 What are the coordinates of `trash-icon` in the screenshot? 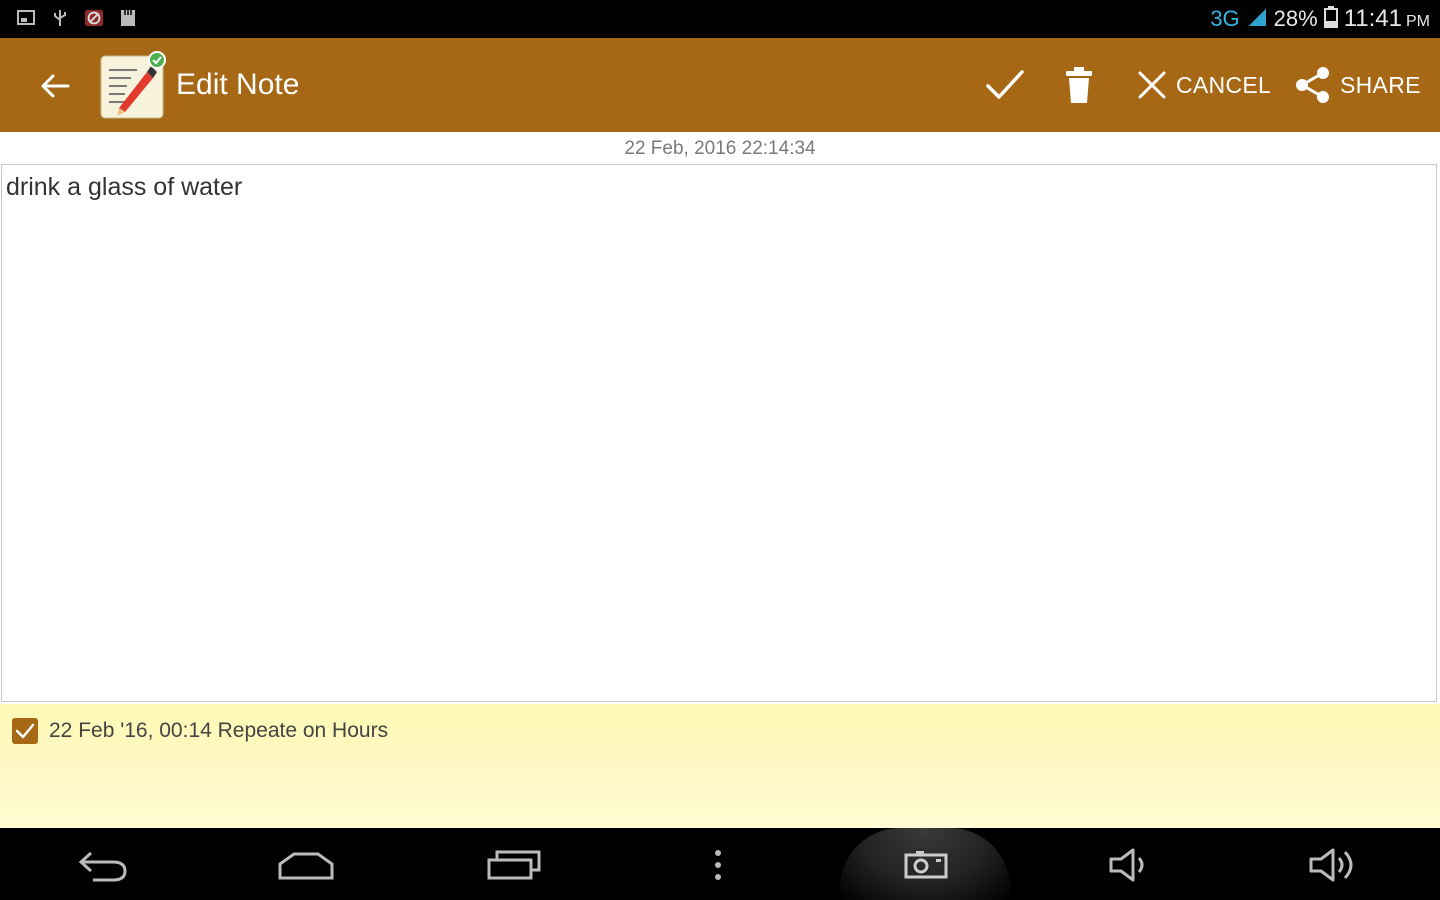 It's located at (1079, 85).